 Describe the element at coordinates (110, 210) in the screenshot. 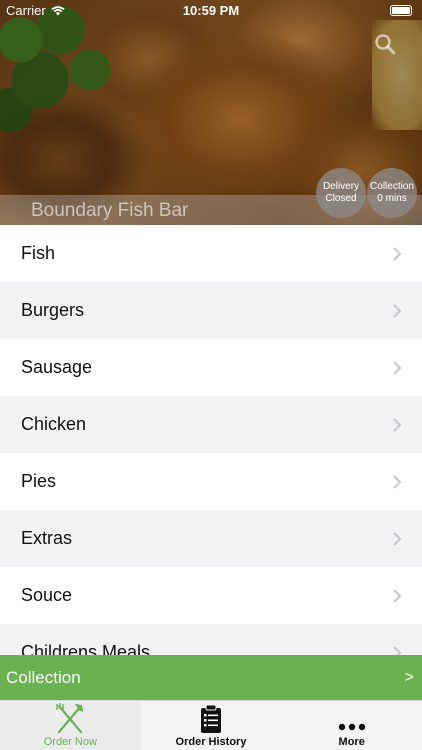

I see `restaurant-name: Boundary Fish Bar` at that location.